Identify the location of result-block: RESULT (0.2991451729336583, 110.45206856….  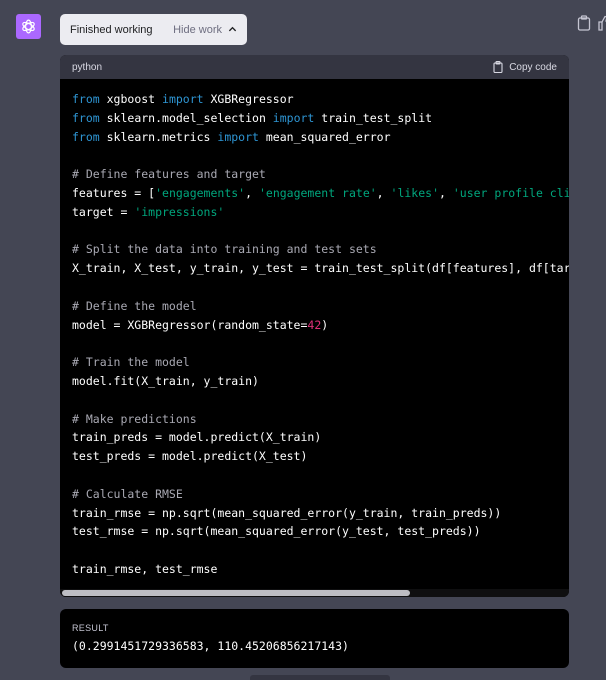
(314, 638).